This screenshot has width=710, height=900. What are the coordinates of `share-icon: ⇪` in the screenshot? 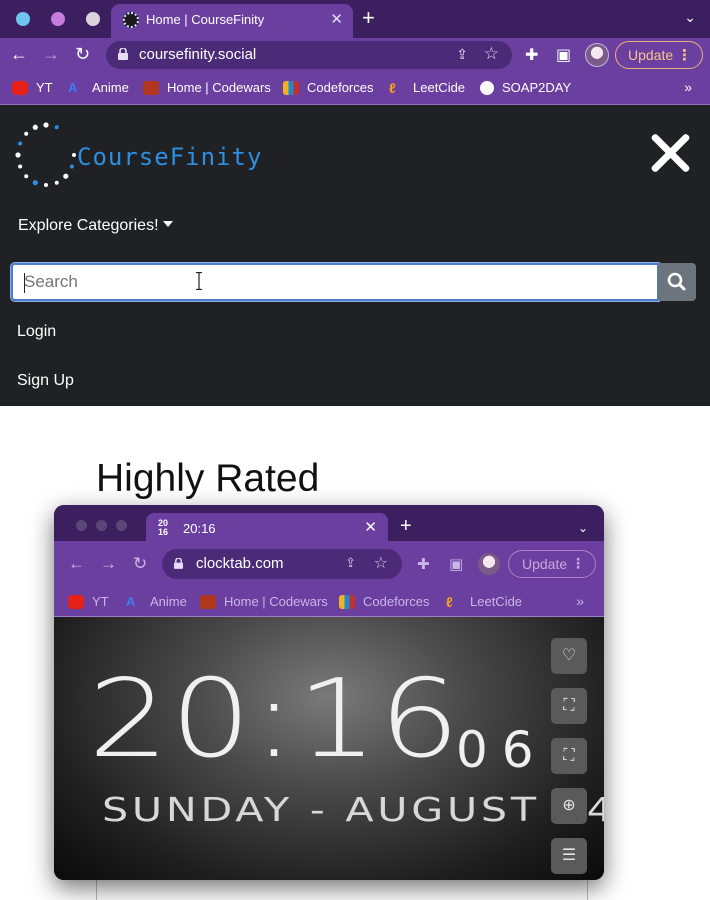 It's located at (462, 54).